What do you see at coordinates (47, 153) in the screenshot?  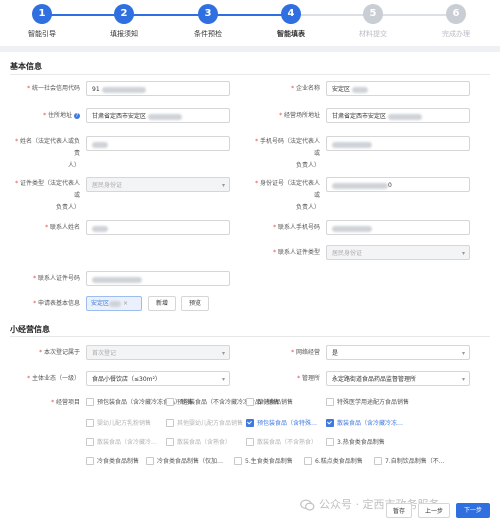 I see `name-label: * 姓名（法定代表人或负责 人）` at bounding box center [47, 153].